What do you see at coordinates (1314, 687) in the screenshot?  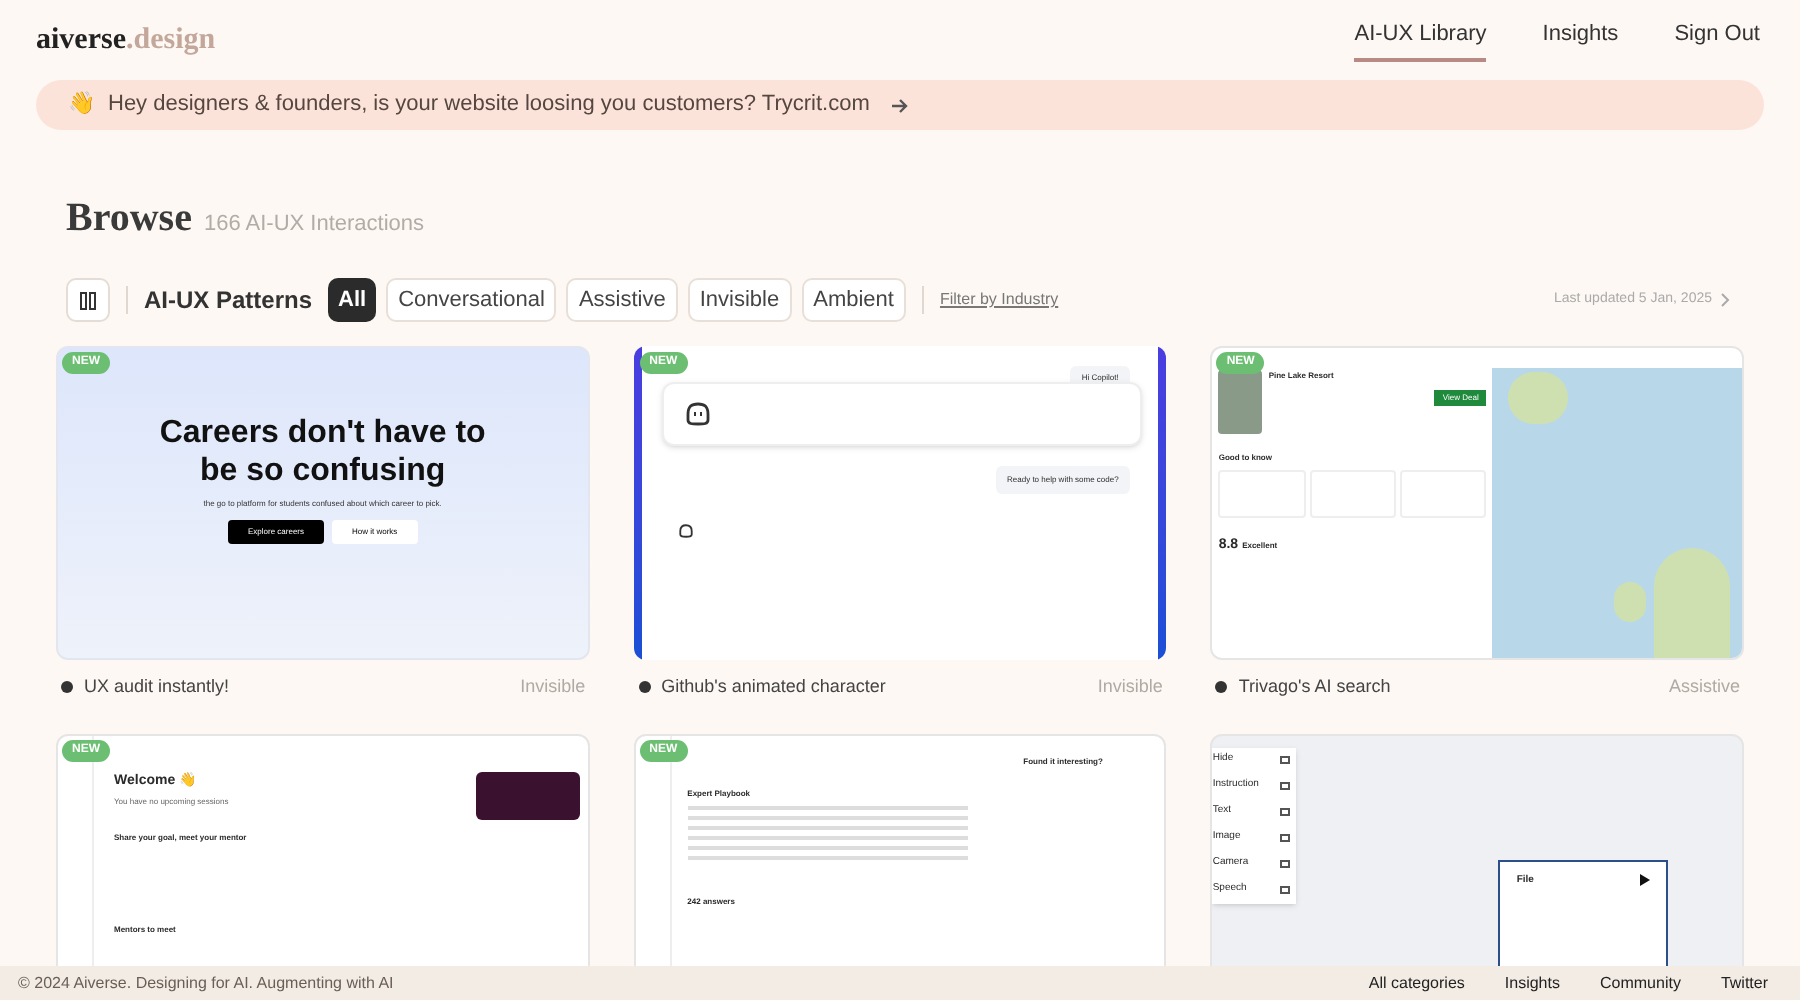 I see `card-title: Trivago's AI search` at bounding box center [1314, 687].